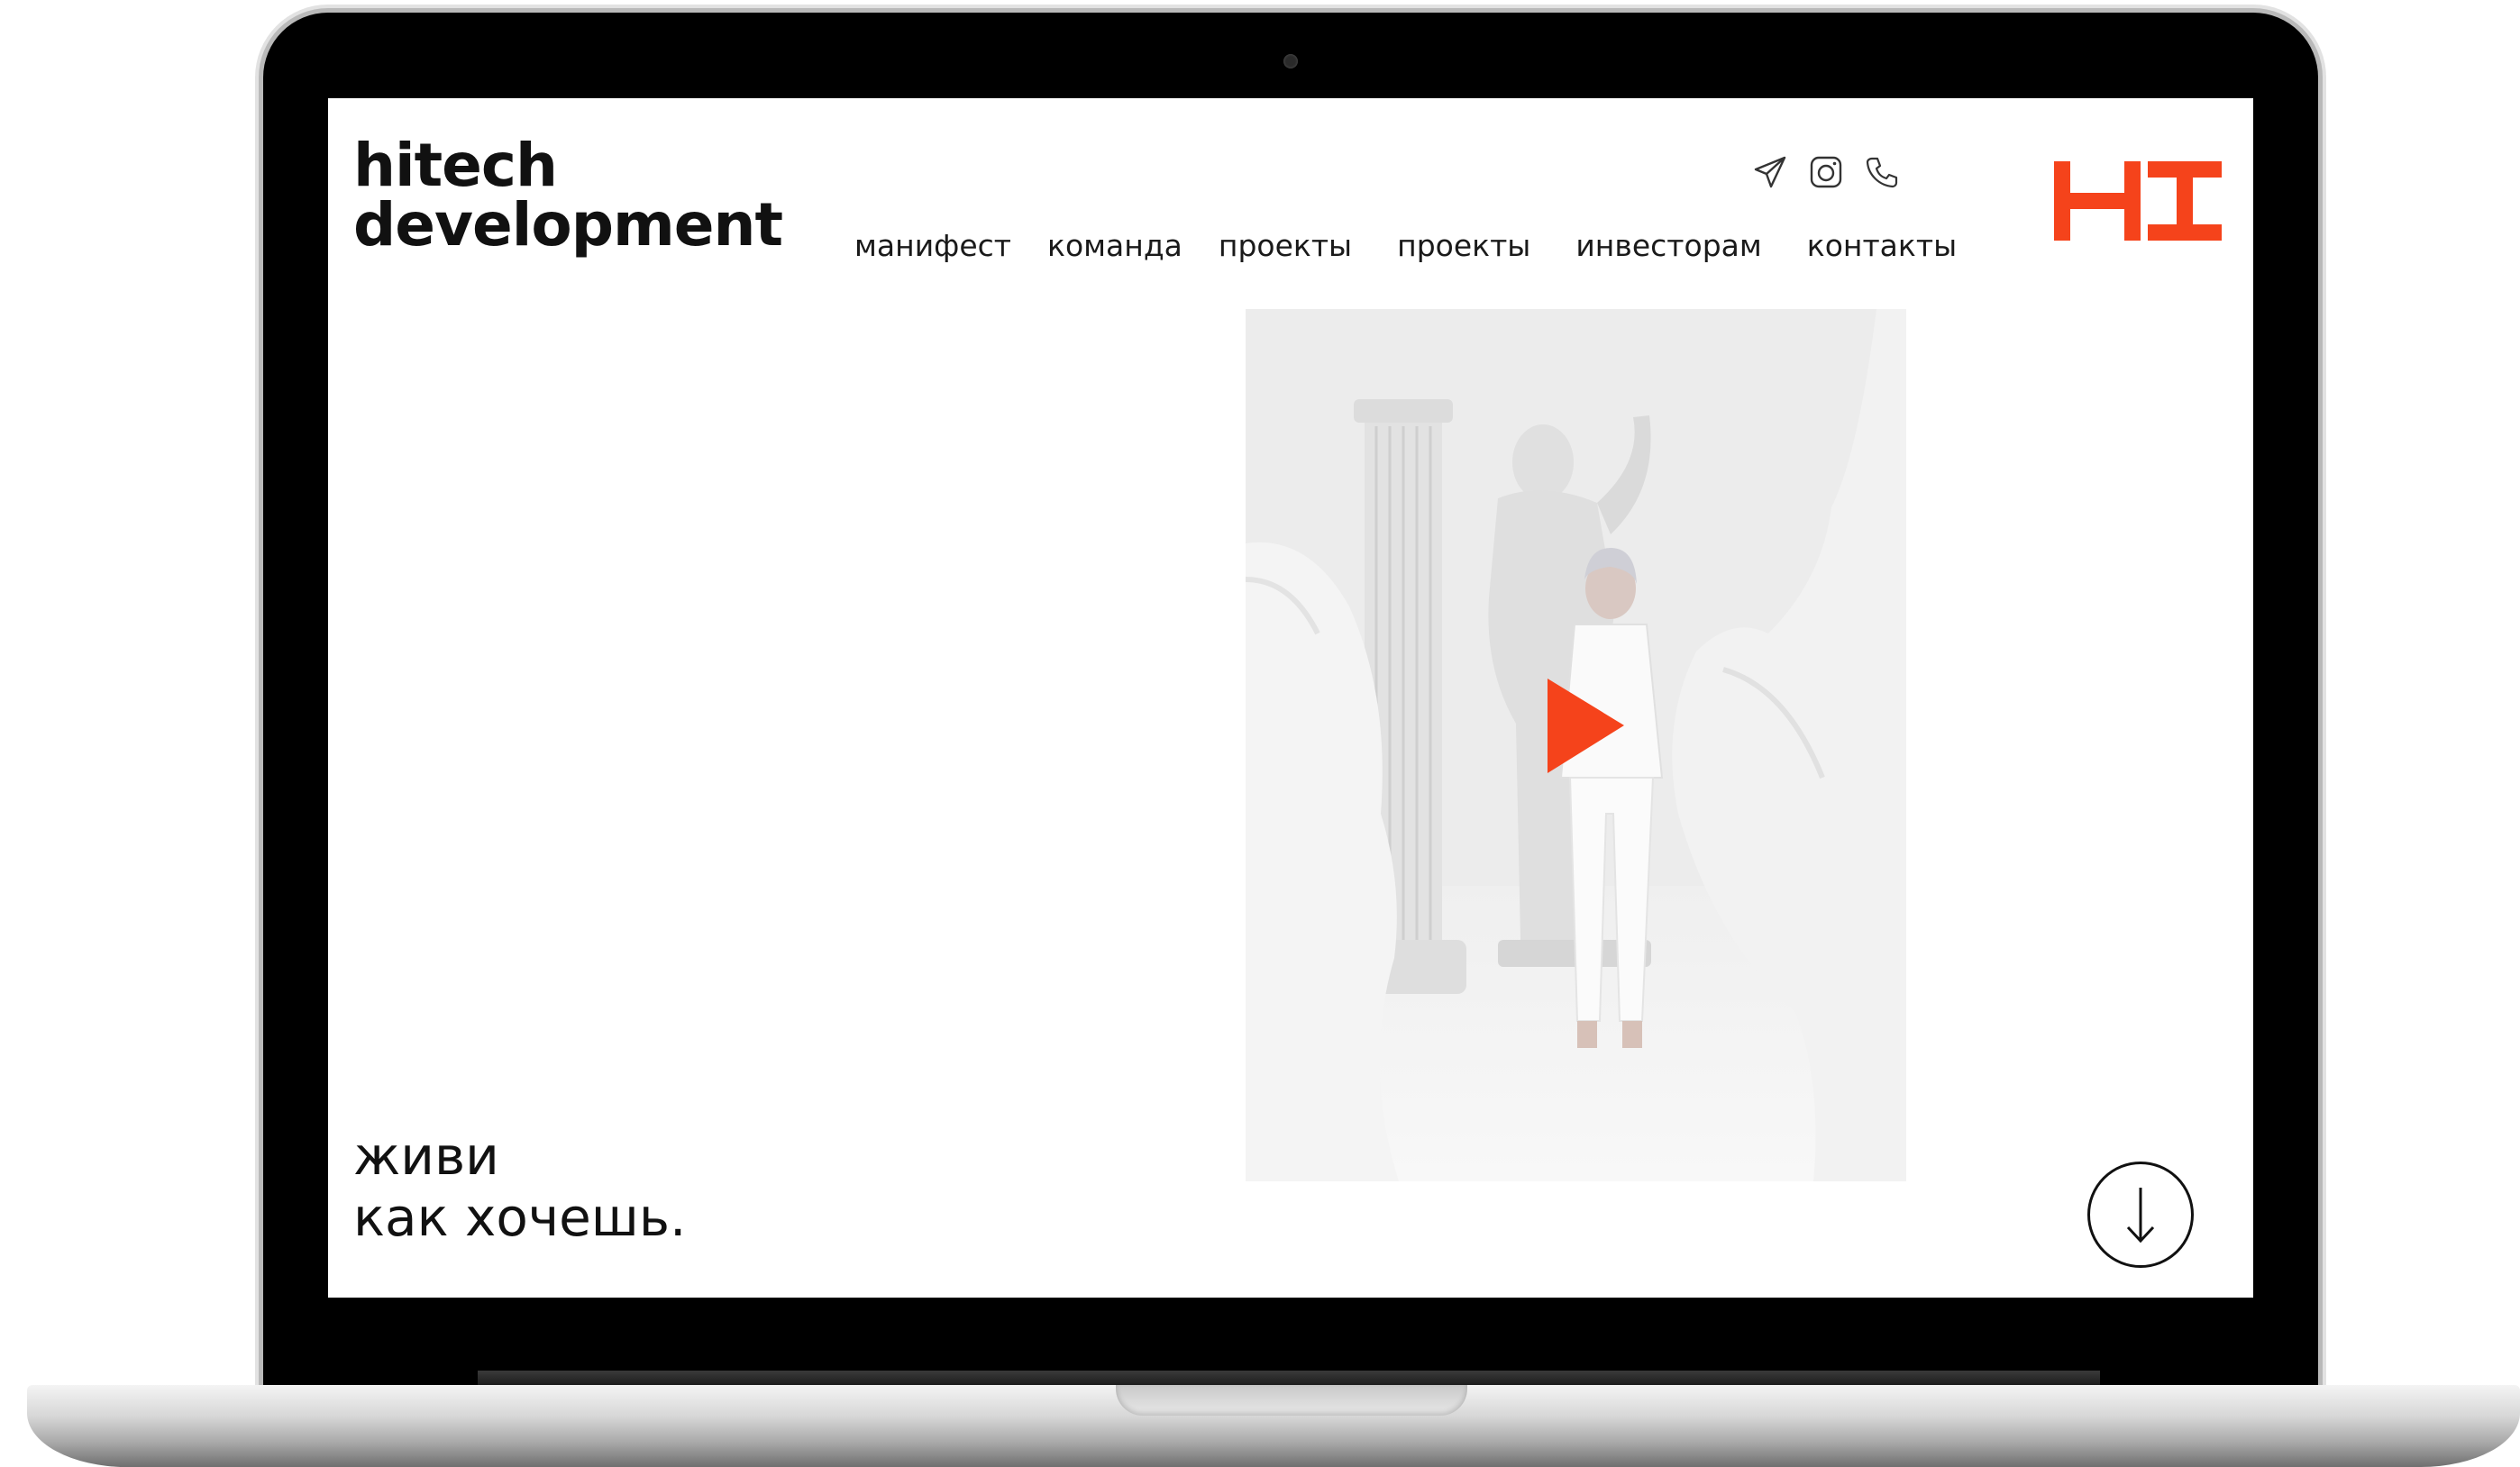 This screenshot has height=1467, width=2520. I want to click on telegram-icon, so click(1770, 172).